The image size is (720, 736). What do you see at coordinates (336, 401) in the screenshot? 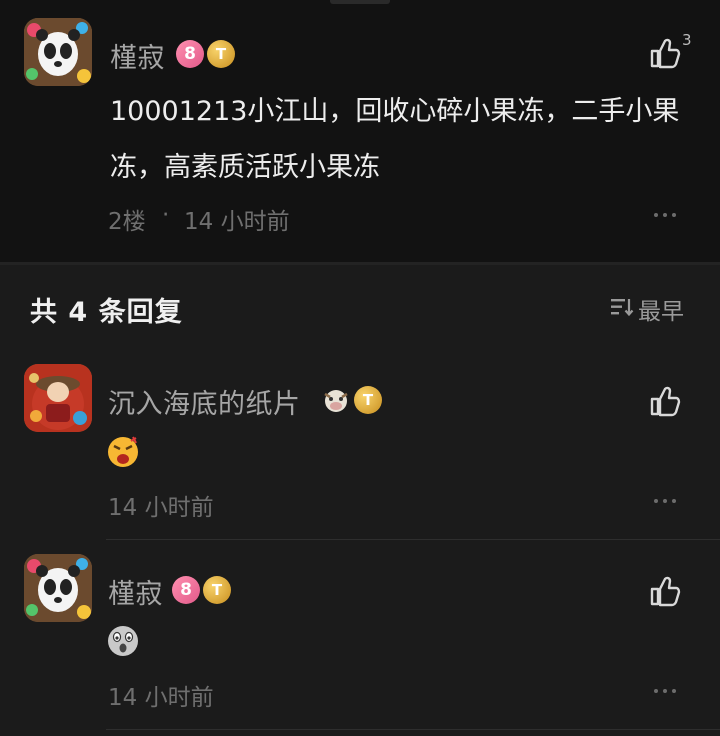
I see `cow-emoji-icon` at bounding box center [336, 401].